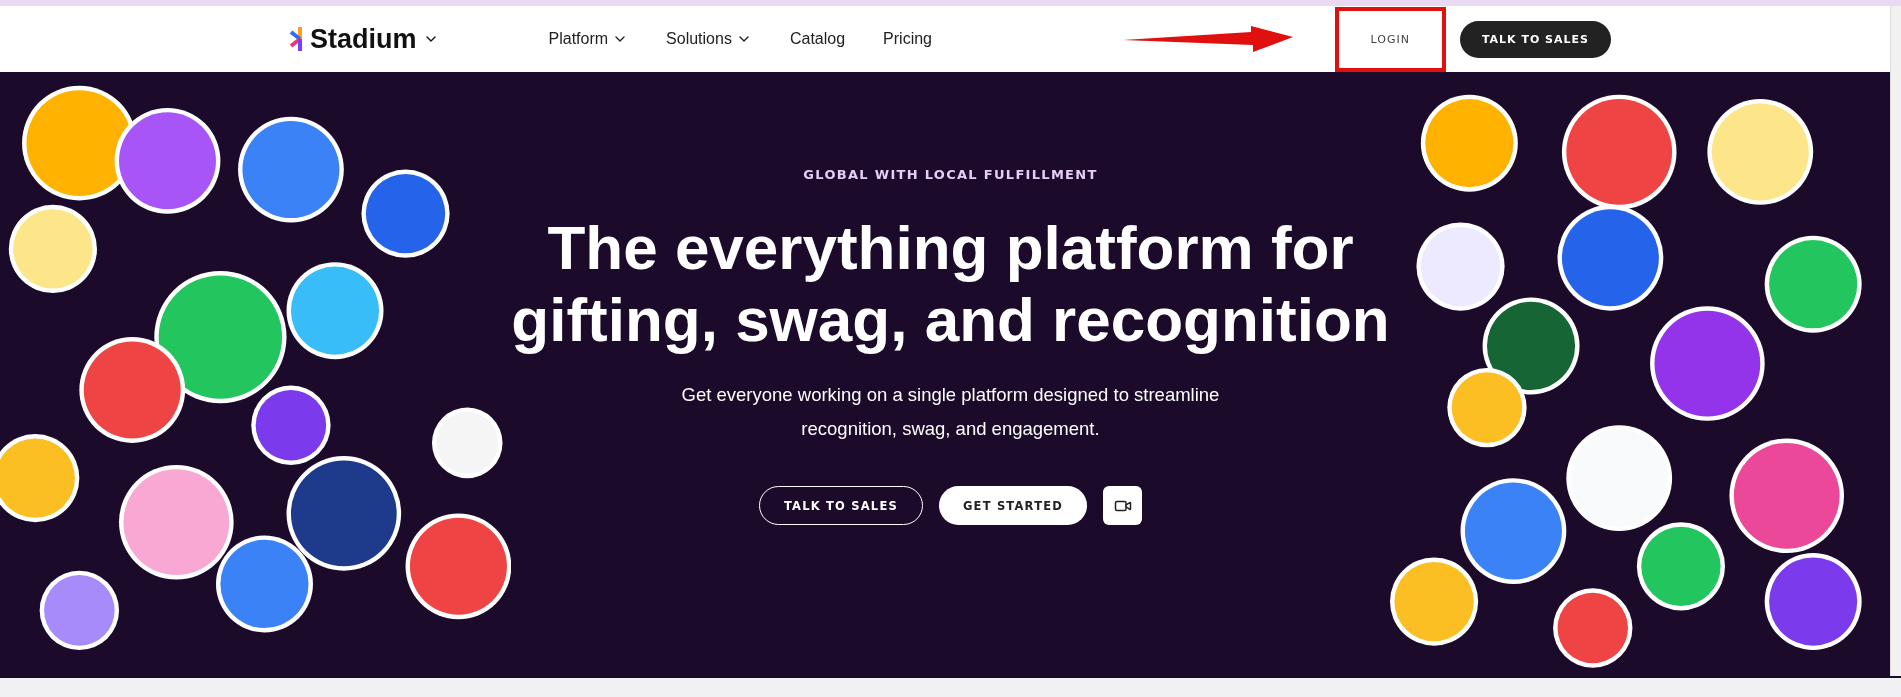 Image resolution: width=1901 pixels, height=697 pixels. Describe the element at coordinates (1122, 505) in the screenshot. I see `video-button` at that location.